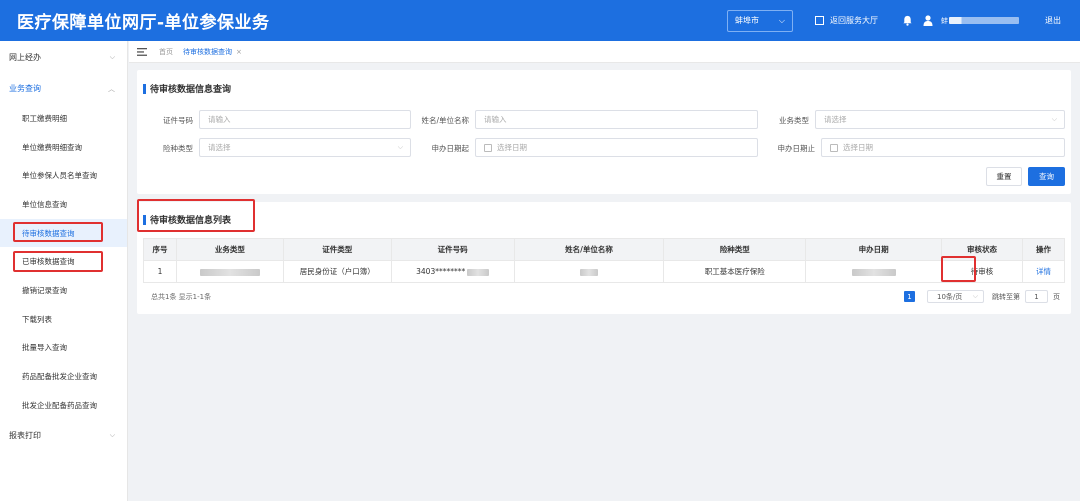 This screenshot has width=1080, height=501. I want to click on sidebar-item-unit-payment: 单位缴费明细查询, so click(63, 147).